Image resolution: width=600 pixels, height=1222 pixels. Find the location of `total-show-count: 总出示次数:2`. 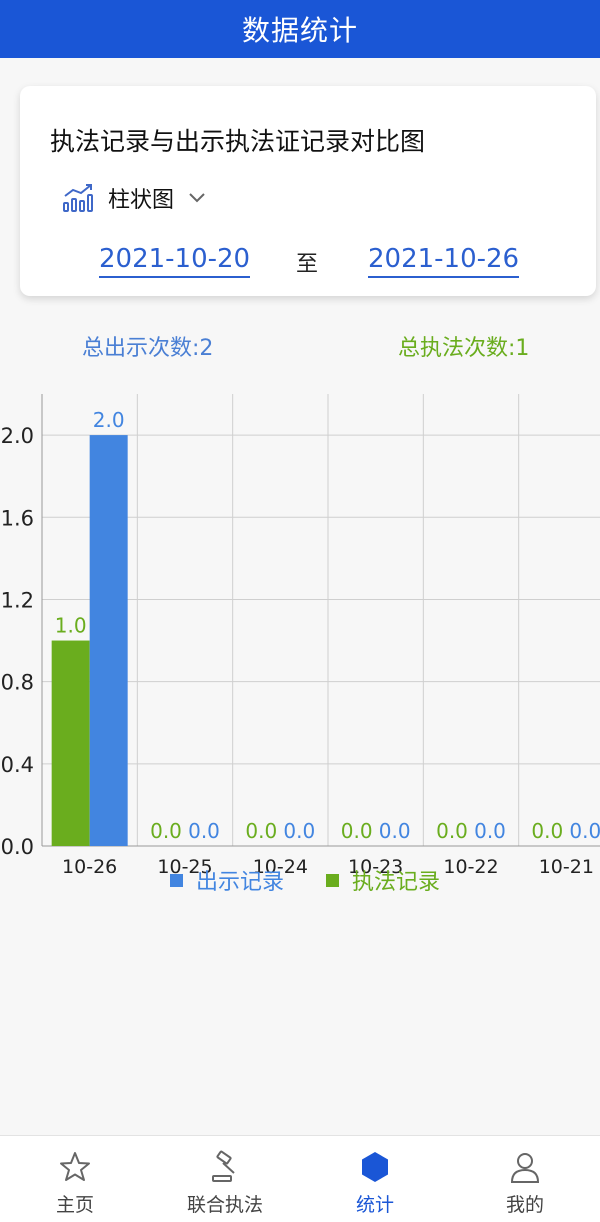

total-show-count: 总出示次数:2 is located at coordinates (148, 348).